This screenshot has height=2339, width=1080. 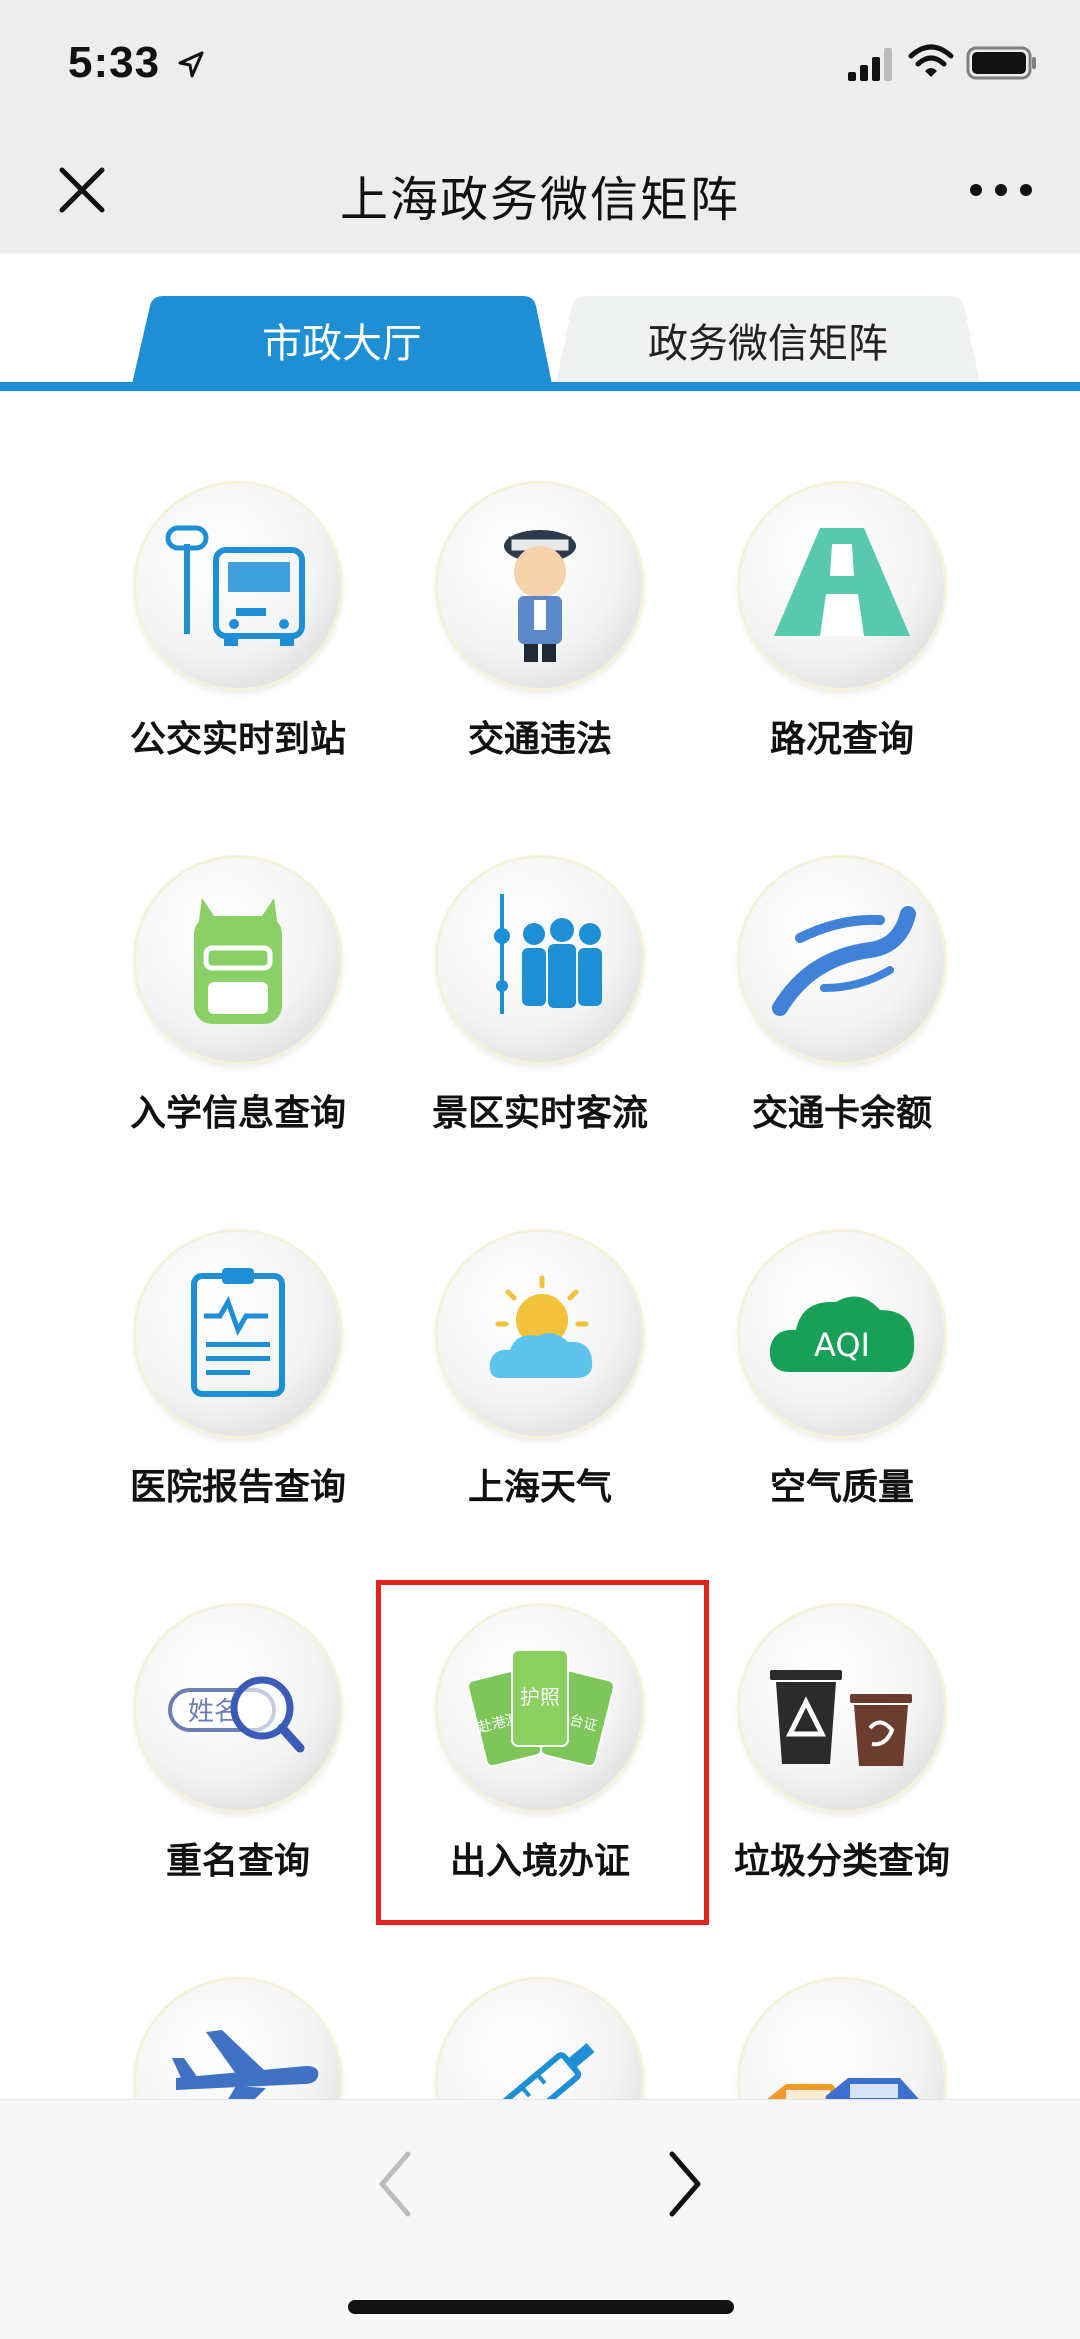 What do you see at coordinates (768, 344) in the screenshot?
I see `tab-label: 政务微信矩阵` at bounding box center [768, 344].